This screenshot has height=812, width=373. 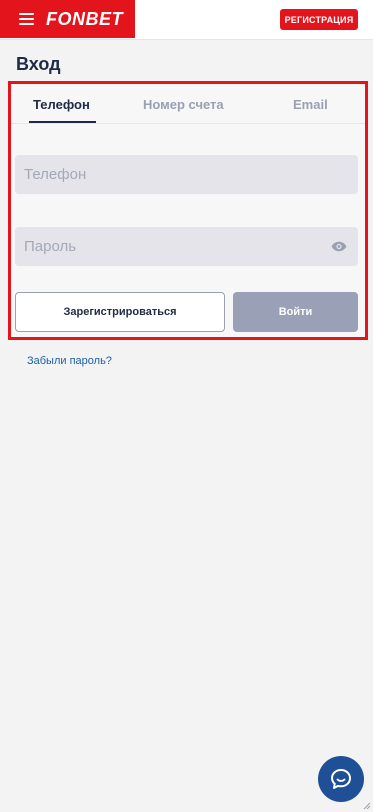 What do you see at coordinates (339, 246) in the screenshot?
I see `eye-icon` at bounding box center [339, 246].